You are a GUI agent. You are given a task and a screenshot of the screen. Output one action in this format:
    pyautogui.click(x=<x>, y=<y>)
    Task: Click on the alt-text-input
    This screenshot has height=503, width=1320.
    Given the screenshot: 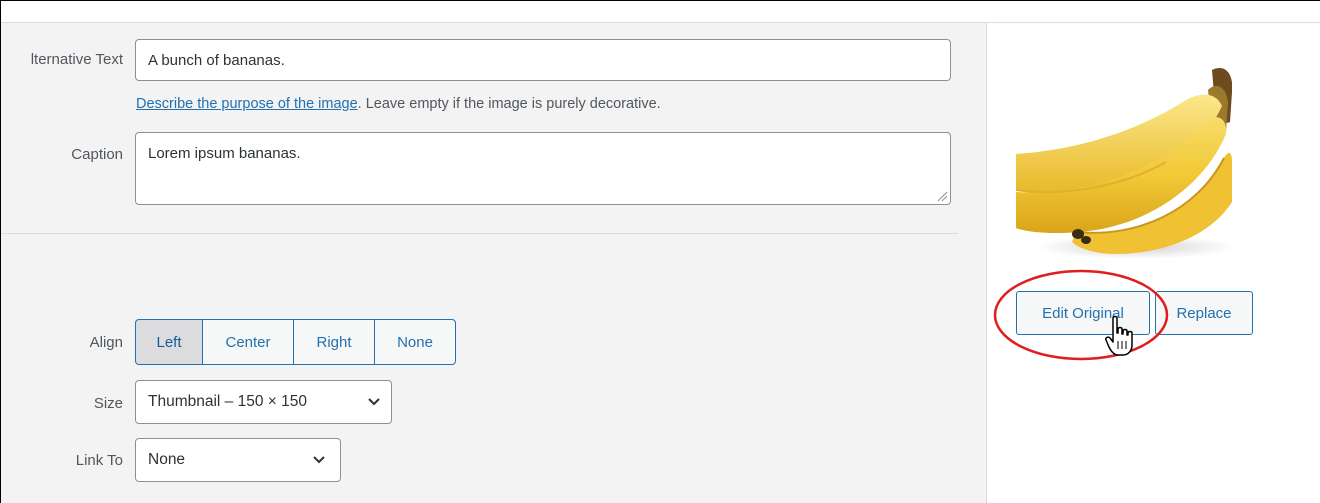 What is the action you would take?
    pyautogui.click(x=543, y=60)
    